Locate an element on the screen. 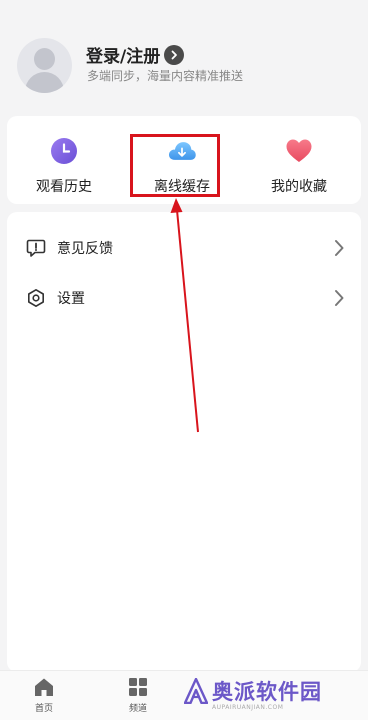 The image size is (368, 720). my-favorites-label: 我的收藏 is located at coordinates (299, 187).